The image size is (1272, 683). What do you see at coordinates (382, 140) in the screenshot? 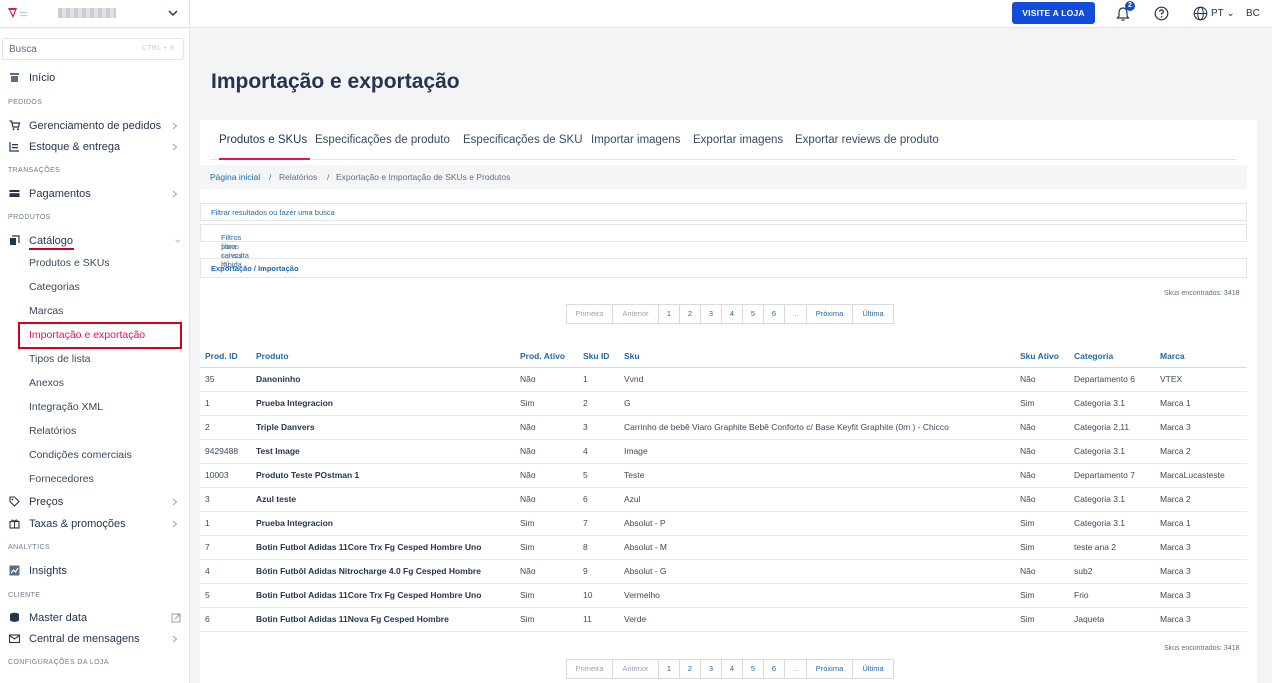
I see `tab-product-specs: Especificações de produto` at bounding box center [382, 140].